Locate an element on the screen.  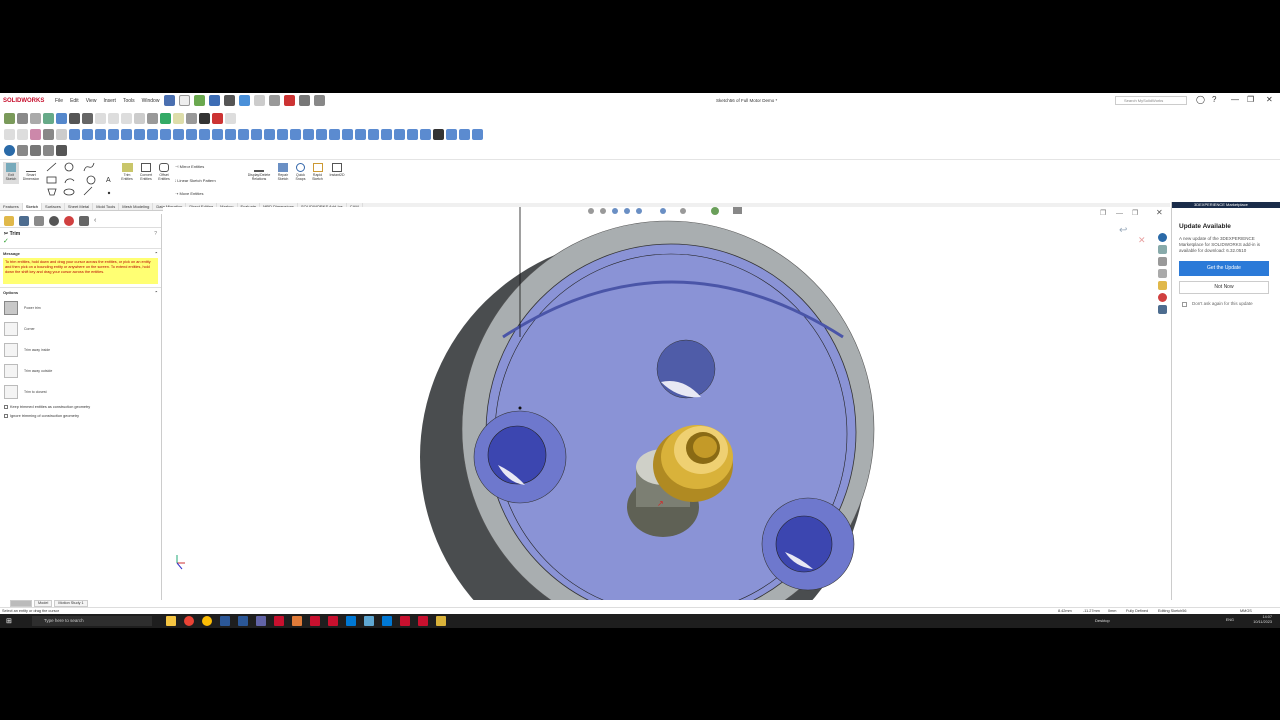
chevron-left-icon: ‹ is located at coordinates (95, 220).